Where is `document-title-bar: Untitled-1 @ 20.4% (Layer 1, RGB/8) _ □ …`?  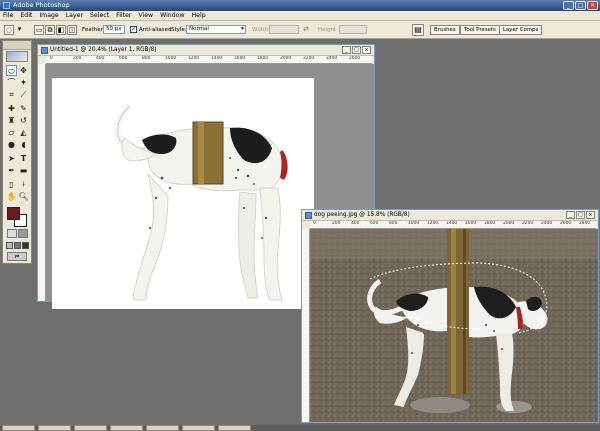
document-title-bar: Untitled-1 @ 20.4% (Layer 1, RGB/8) _ □ … is located at coordinates (206, 50).